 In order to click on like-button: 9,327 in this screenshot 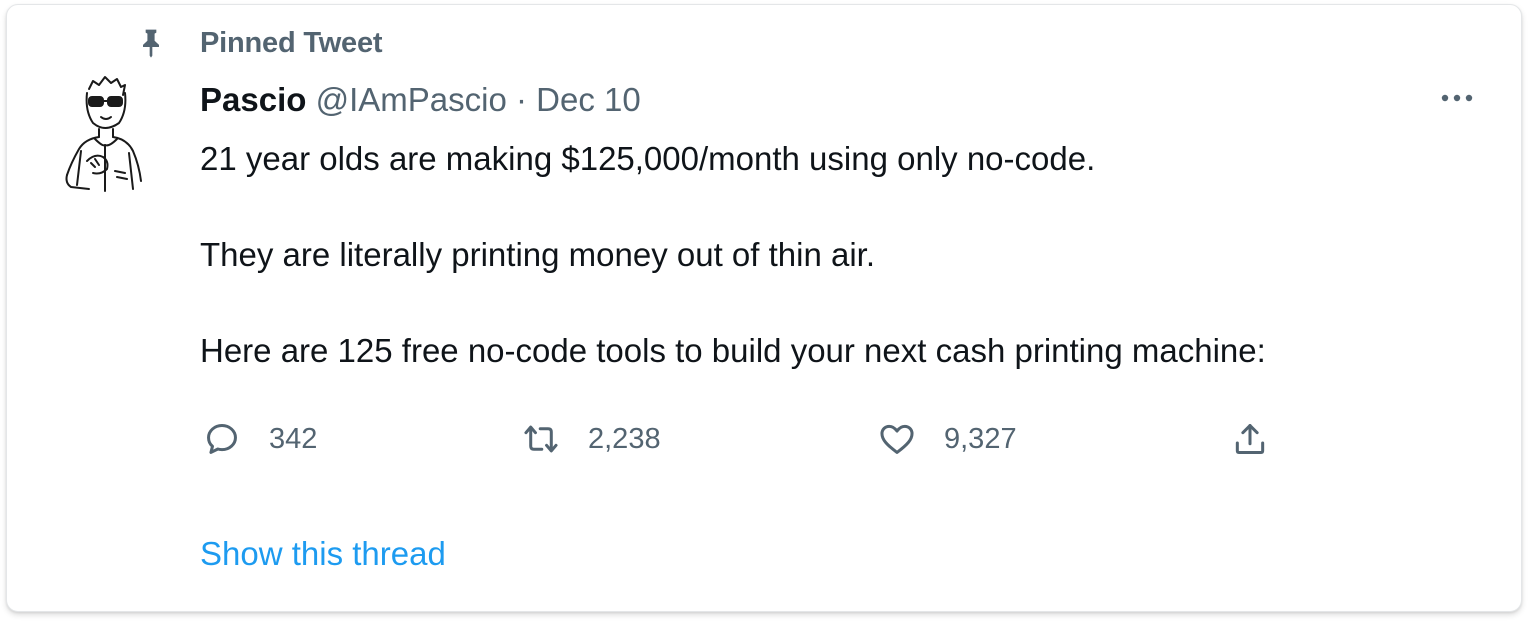, I will do `click(947, 439)`.